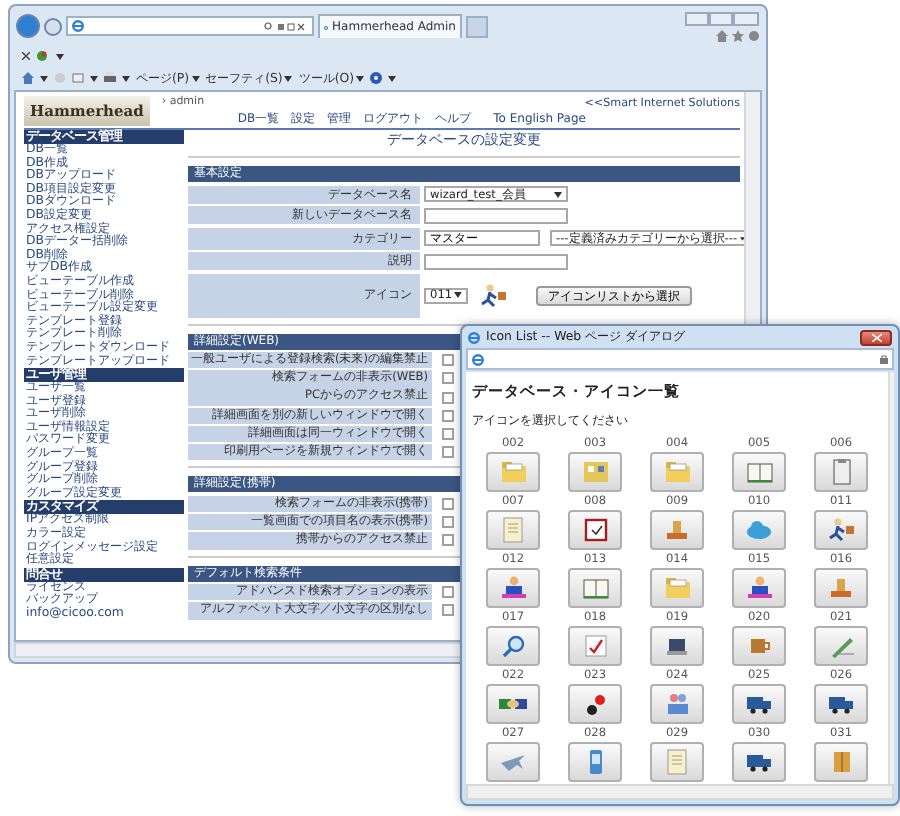 The height and width of the screenshot is (816, 900). Describe the element at coordinates (595, 646) in the screenshot. I see `checklist-icon` at that location.